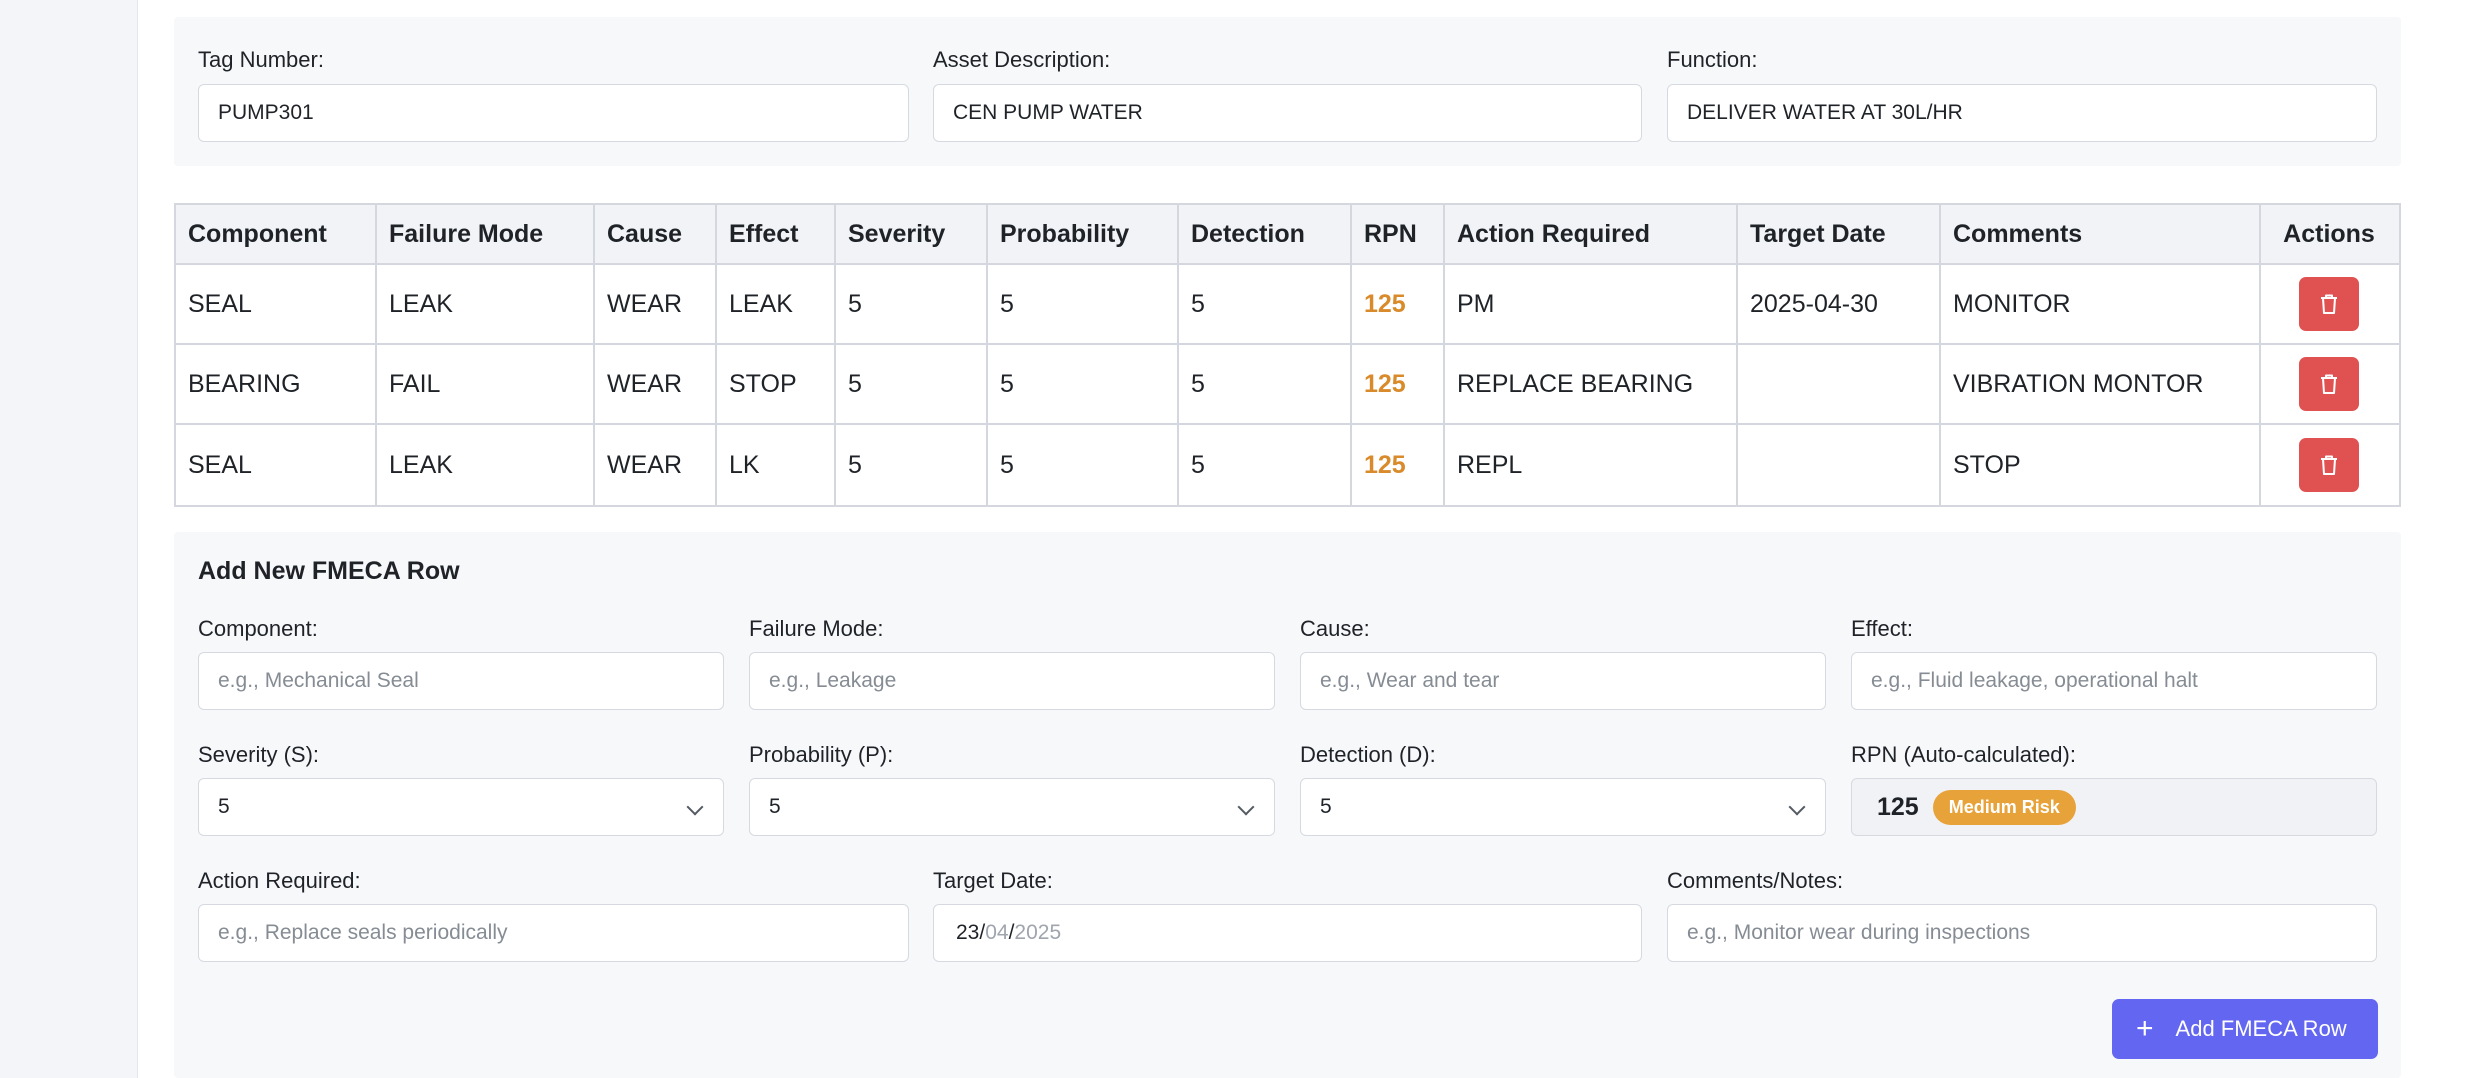 The height and width of the screenshot is (1078, 2480). I want to click on component-input: e.g., Mechanical Seal, so click(461, 681).